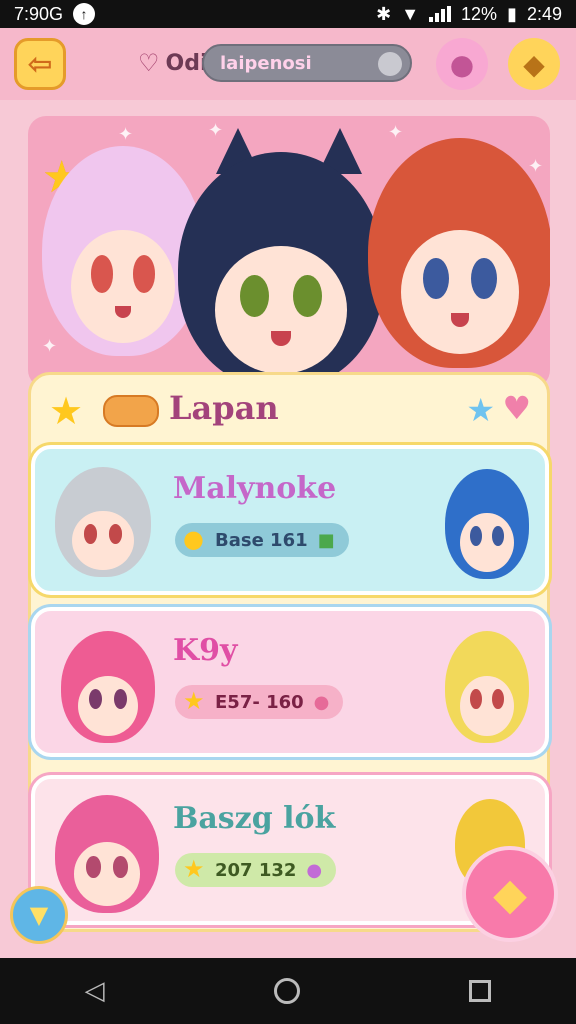 This screenshot has height=1024, width=576. I want to click on character-name: Malynoke, so click(255, 488).